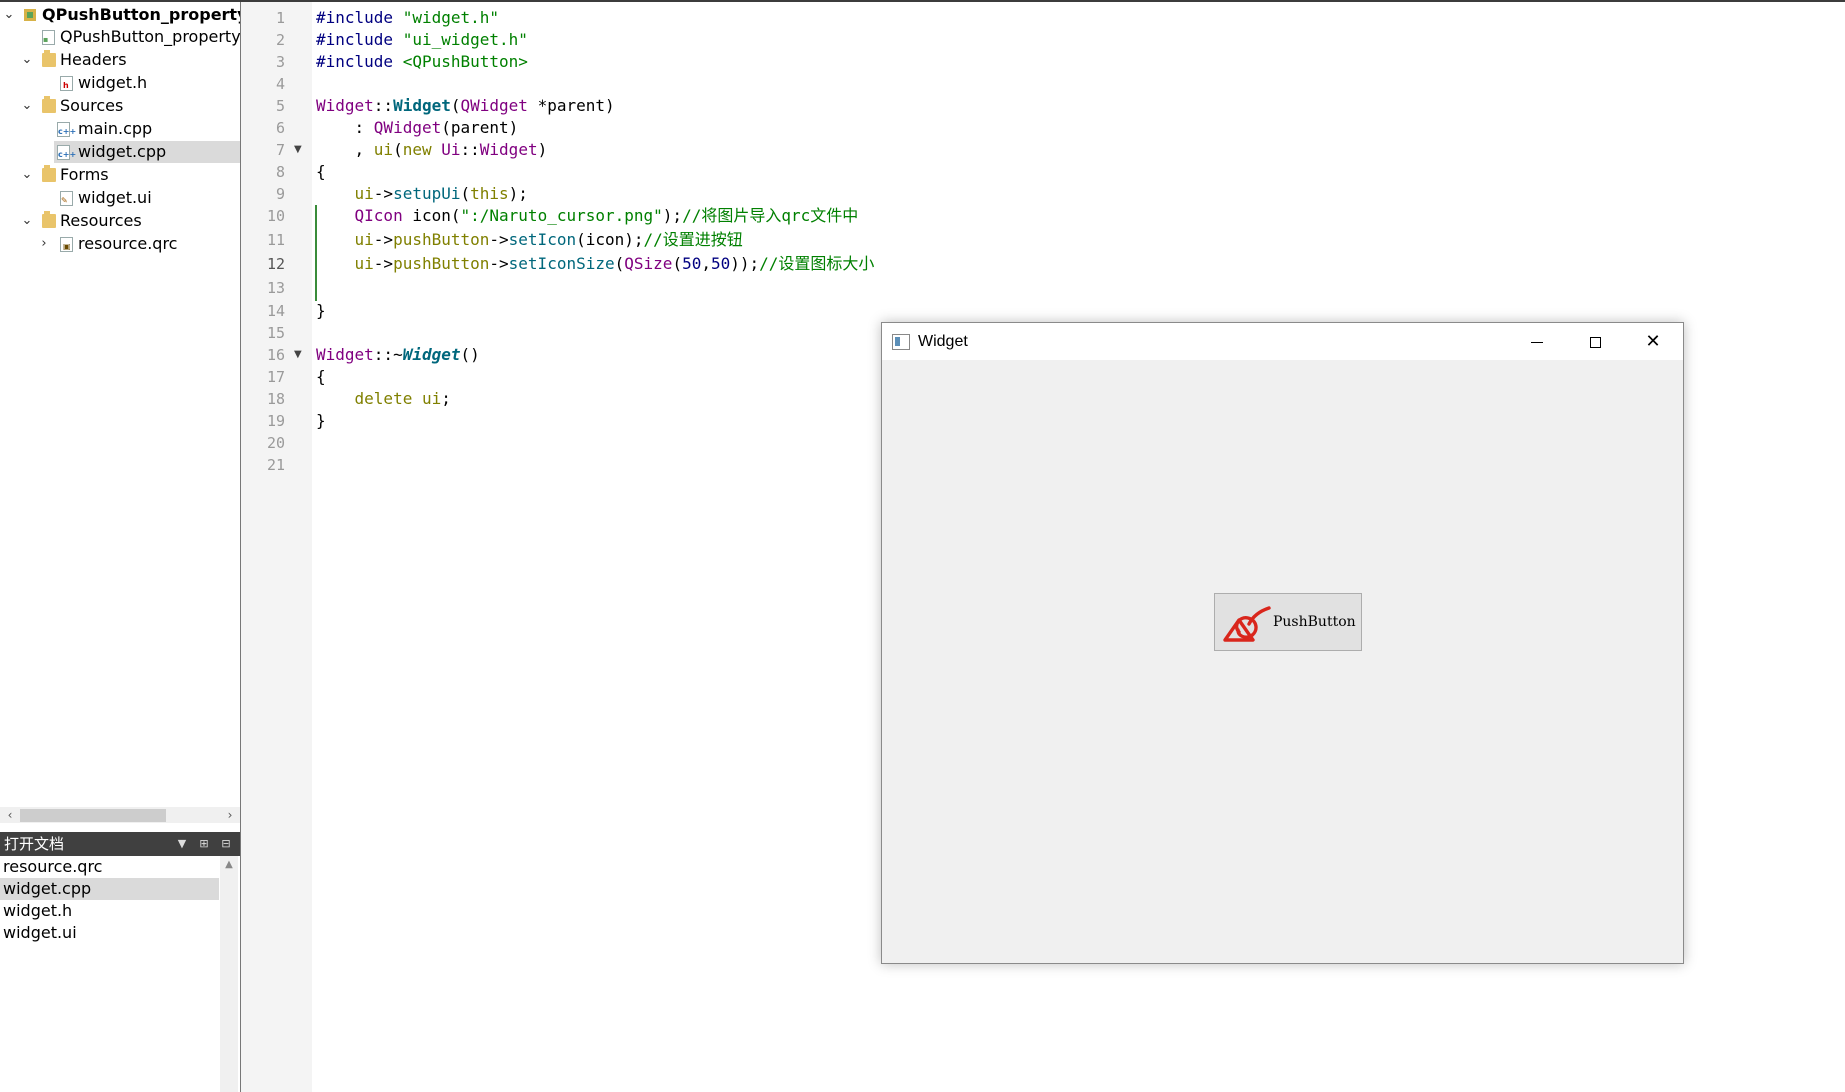 The image size is (1845, 1092). I want to click on line-number: 21, so click(275, 465).